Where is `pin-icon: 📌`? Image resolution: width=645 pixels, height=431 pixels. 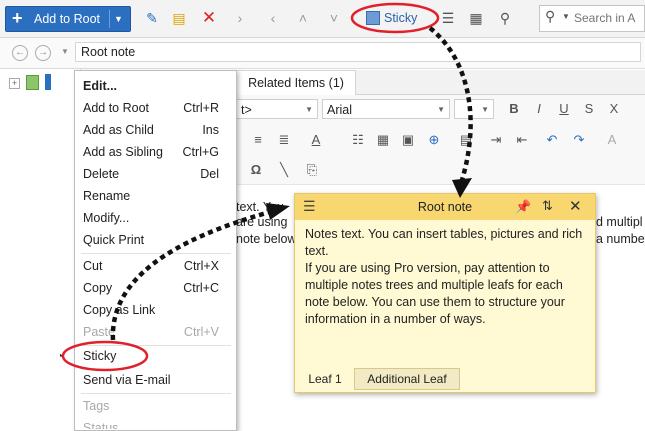 pin-icon: 📌 is located at coordinates (523, 207).